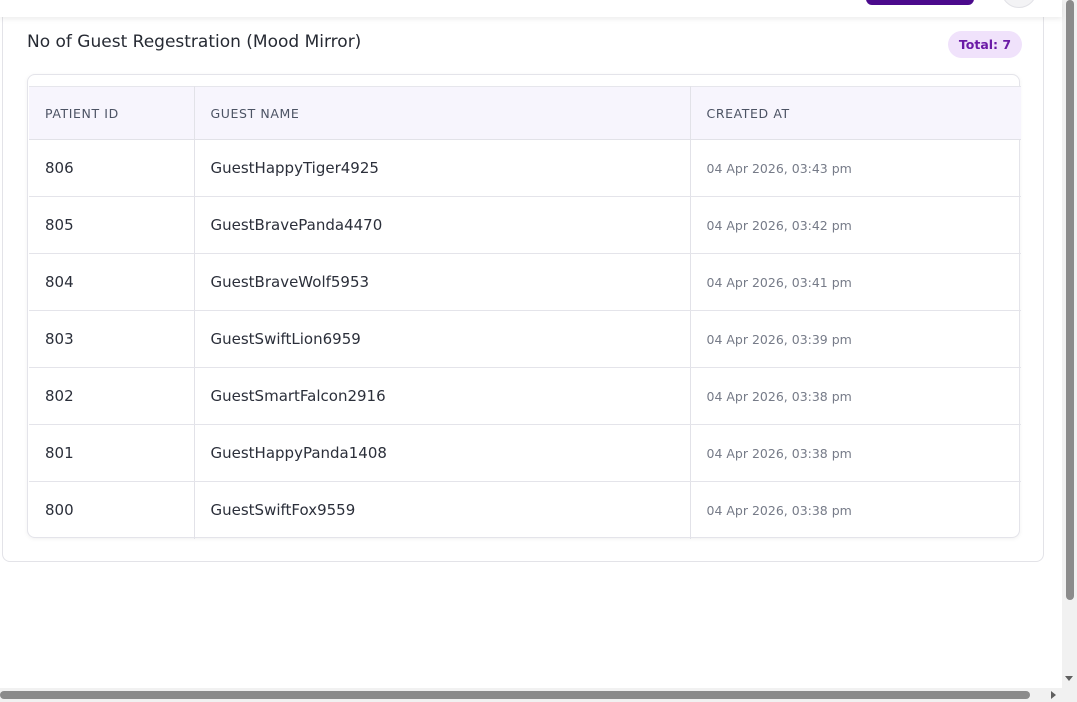 This screenshot has width=1077, height=702. I want to click on horizontal-scrollbar, so click(538, 695).